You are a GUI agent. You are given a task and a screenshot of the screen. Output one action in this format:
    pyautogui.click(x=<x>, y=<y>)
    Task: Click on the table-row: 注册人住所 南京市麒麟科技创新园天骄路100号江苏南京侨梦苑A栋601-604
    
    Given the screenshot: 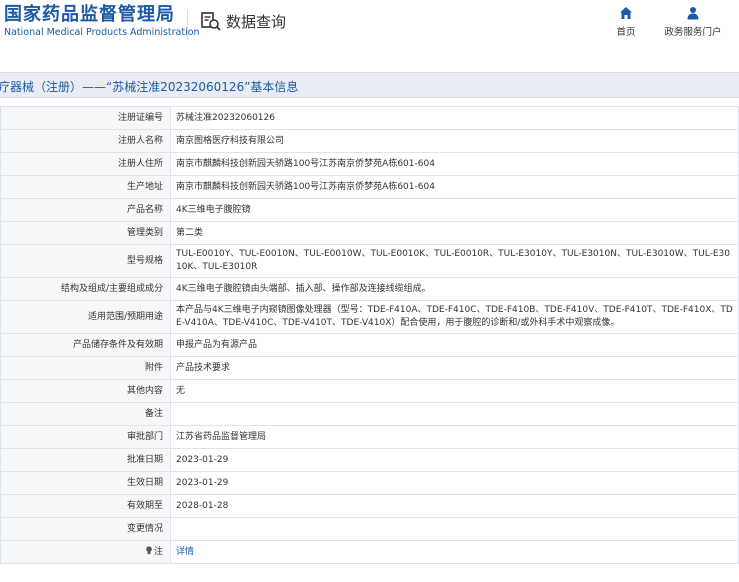 What is the action you would take?
    pyautogui.click(x=369, y=164)
    